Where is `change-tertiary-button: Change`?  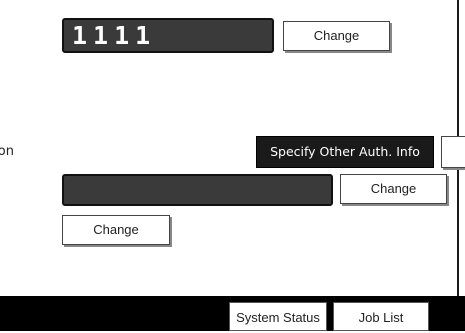 change-tertiary-button: Change is located at coordinates (116, 230).